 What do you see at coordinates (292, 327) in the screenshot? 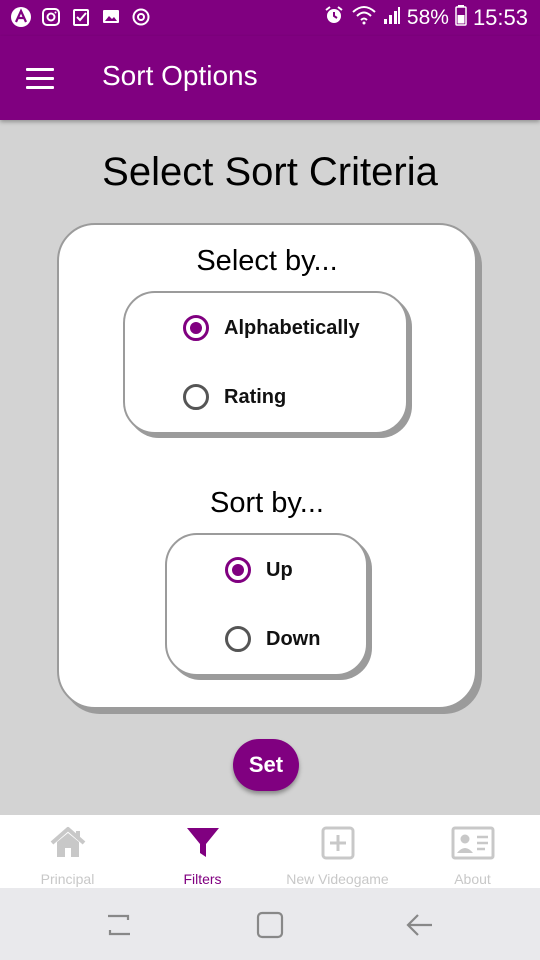
I see `radio-alphabetically-label: Alphabetically` at bounding box center [292, 327].